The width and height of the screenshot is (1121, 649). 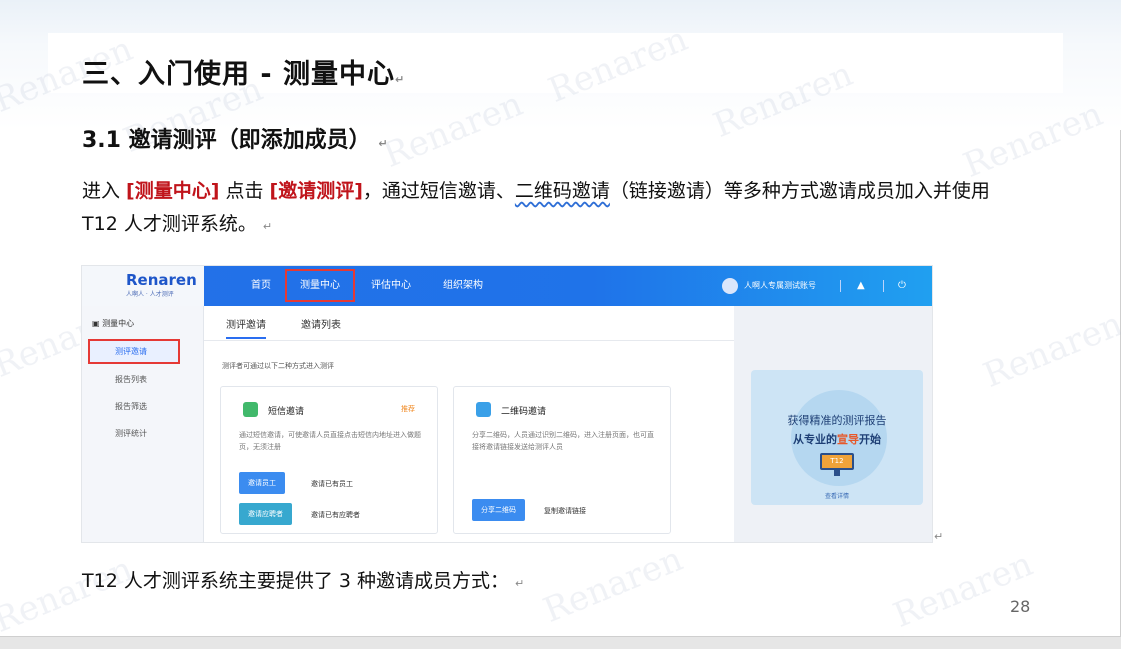 What do you see at coordinates (262, 483) in the screenshot?
I see `invite-employee-button: 邀请员工` at bounding box center [262, 483].